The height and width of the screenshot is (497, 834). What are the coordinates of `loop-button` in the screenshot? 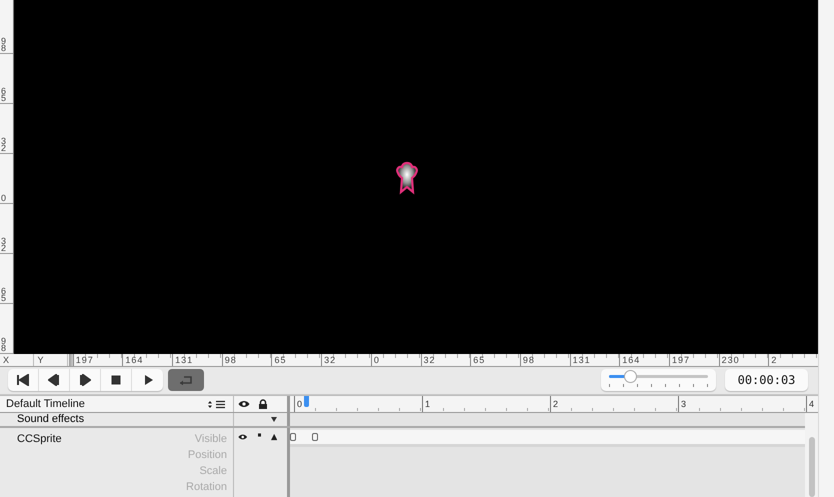 It's located at (186, 380).